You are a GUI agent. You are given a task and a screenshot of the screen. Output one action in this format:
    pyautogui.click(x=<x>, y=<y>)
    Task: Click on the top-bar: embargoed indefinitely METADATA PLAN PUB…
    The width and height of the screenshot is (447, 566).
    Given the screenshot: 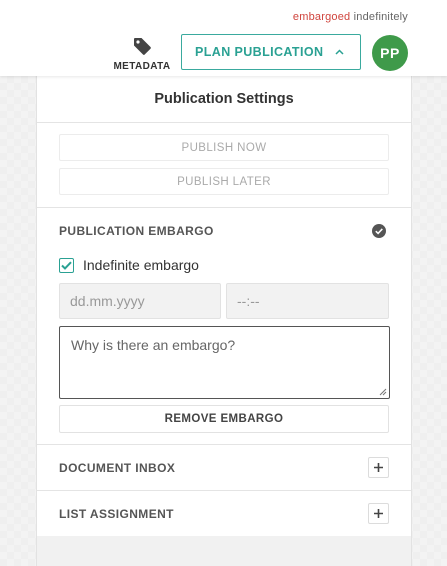 What is the action you would take?
    pyautogui.click(x=223, y=38)
    